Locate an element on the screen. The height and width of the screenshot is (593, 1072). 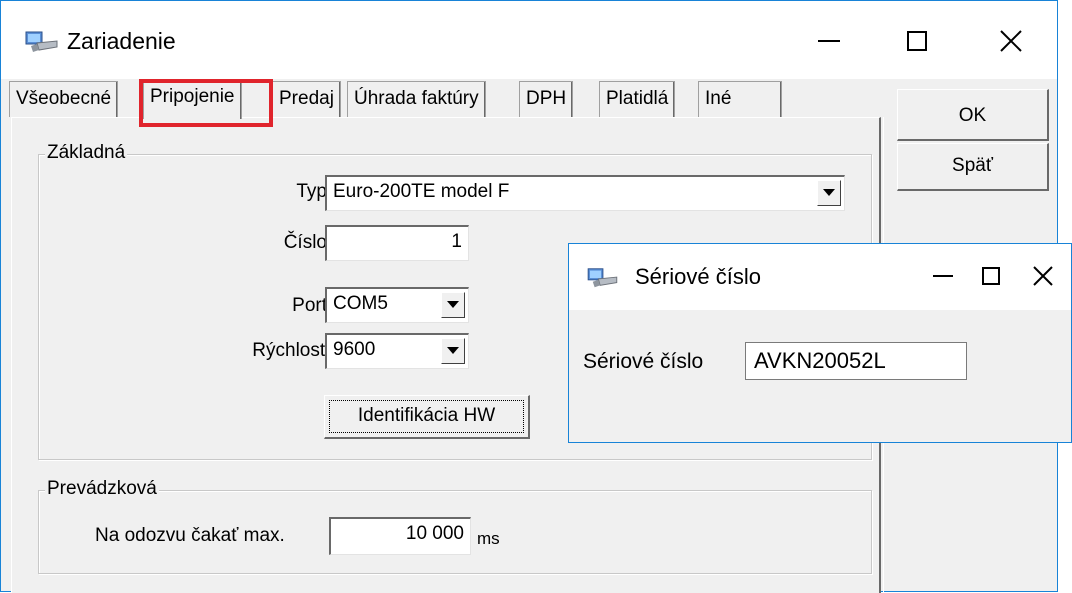
back-button: Späť is located at coordinates (973, 167).